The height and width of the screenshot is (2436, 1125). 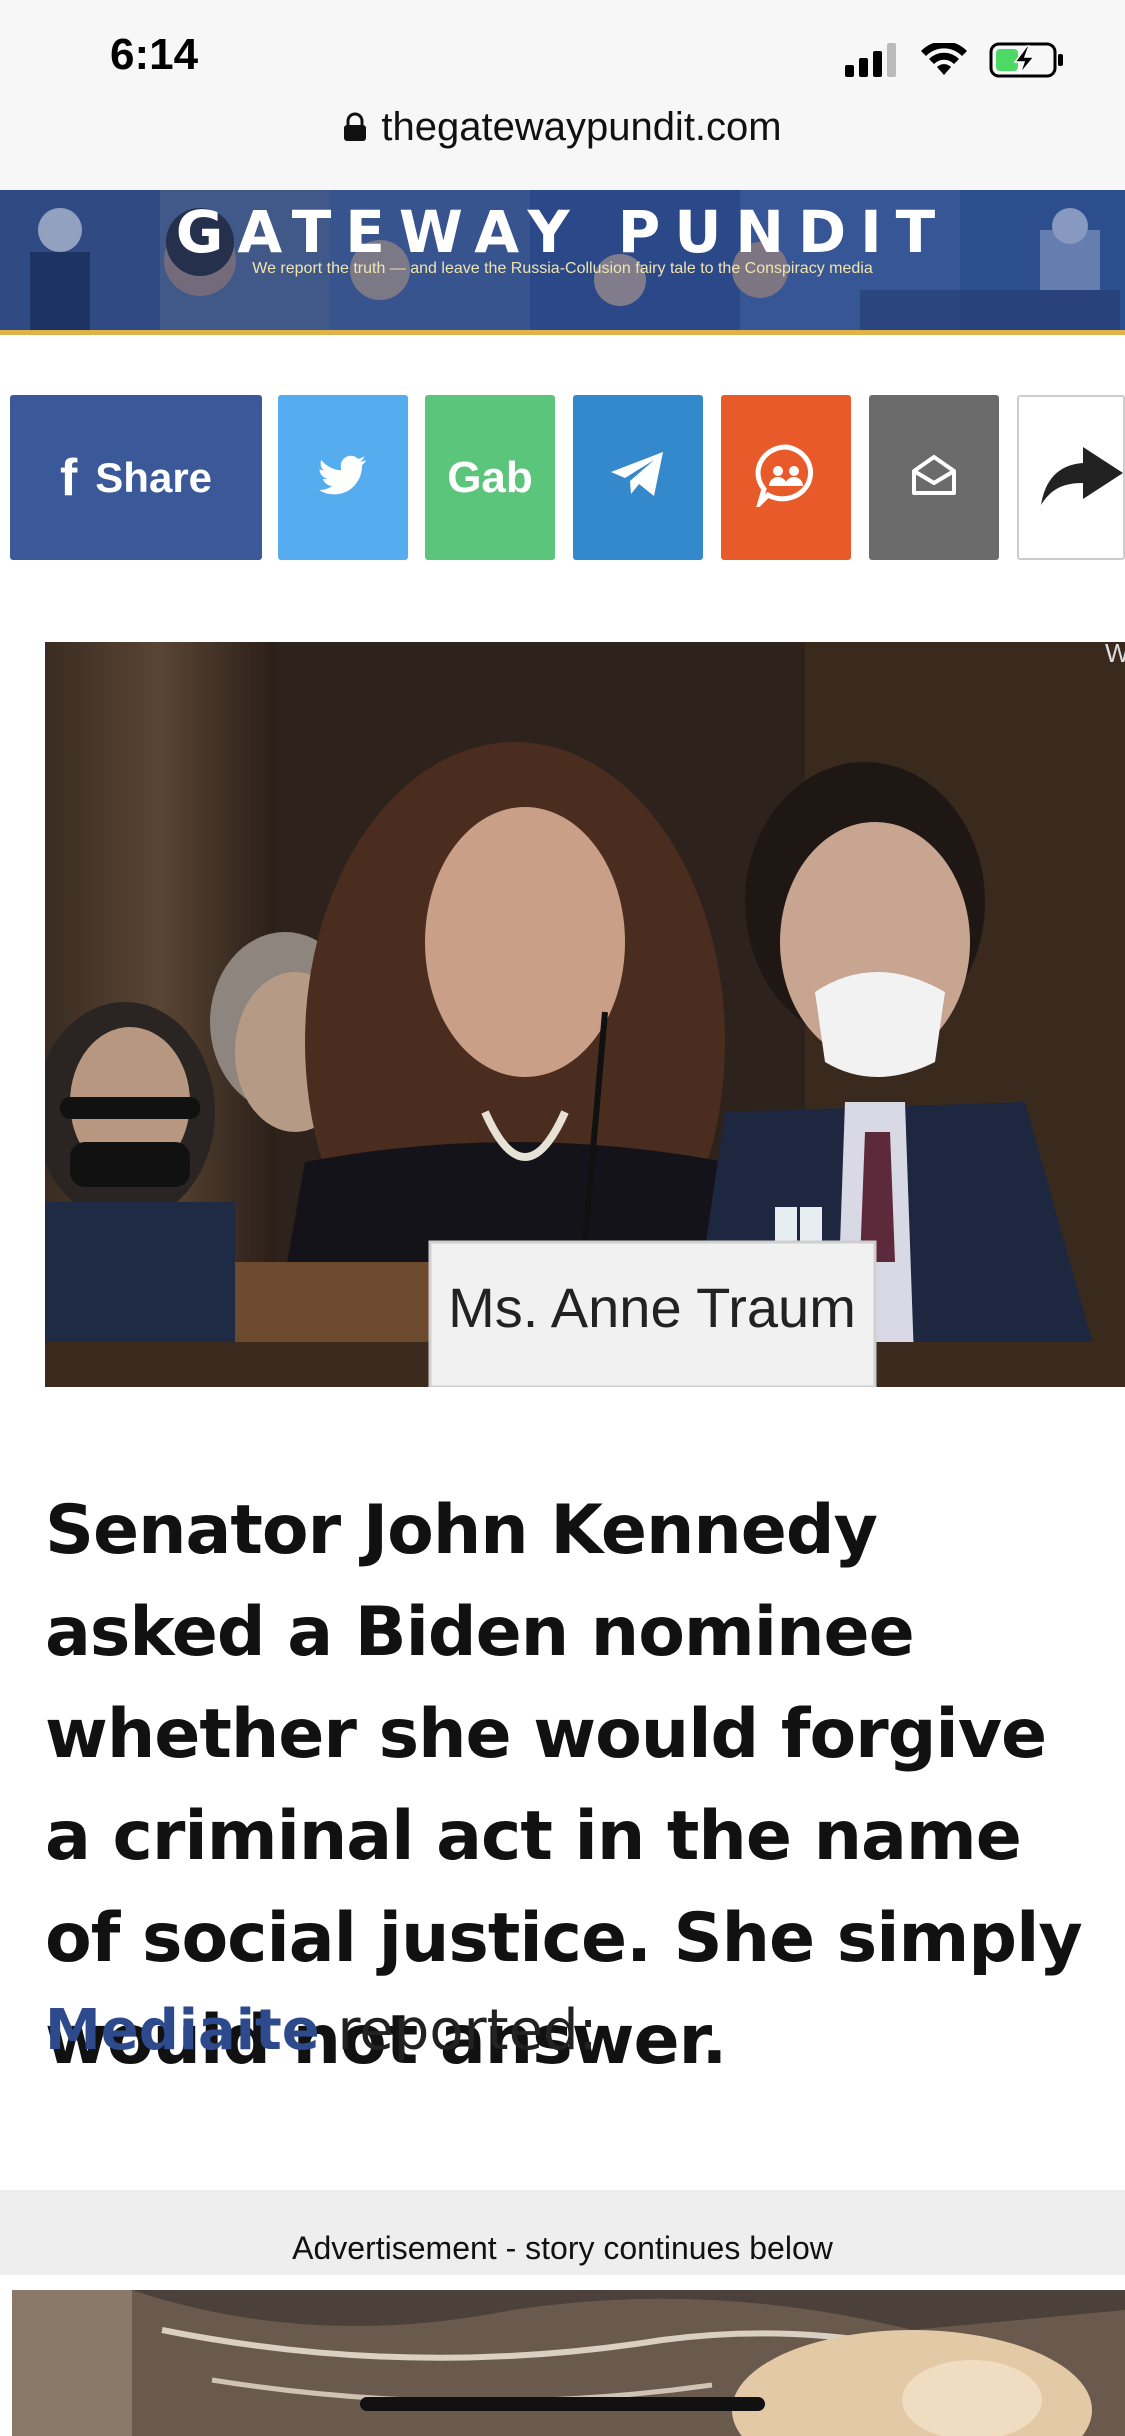 I want to click on twitter-icon, so click(x=343, y=477).